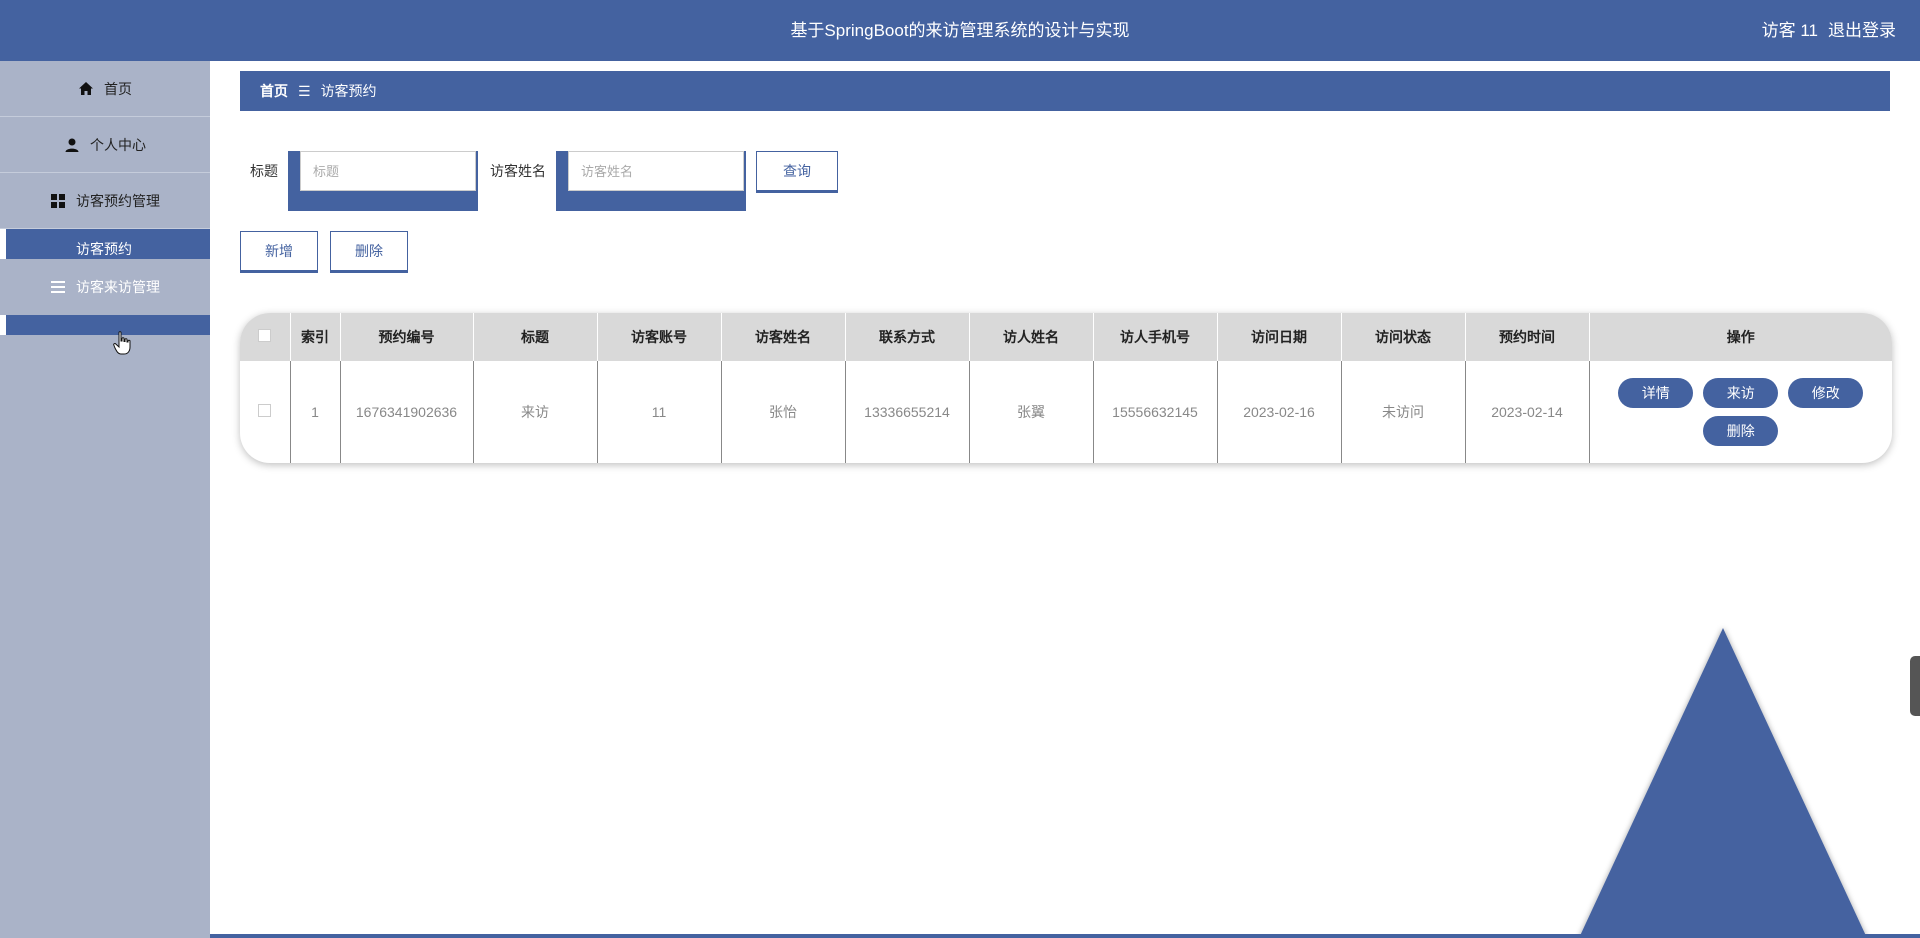 This screenshot has width=1920, height=938. I want to click on cell-host-phone: 15556632145, so click(1155, 412).